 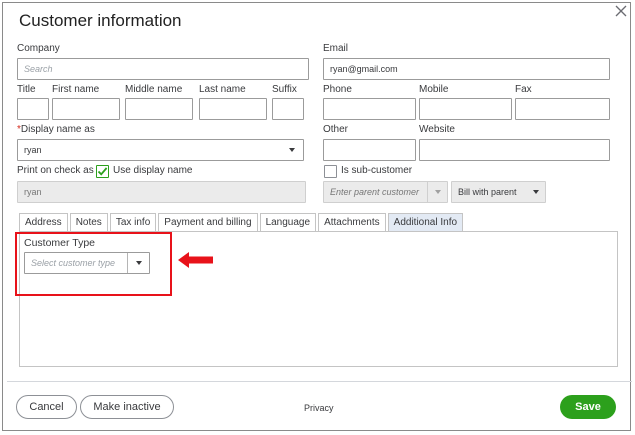 I want to click on email-label: Email, so click(x=336, y=48).